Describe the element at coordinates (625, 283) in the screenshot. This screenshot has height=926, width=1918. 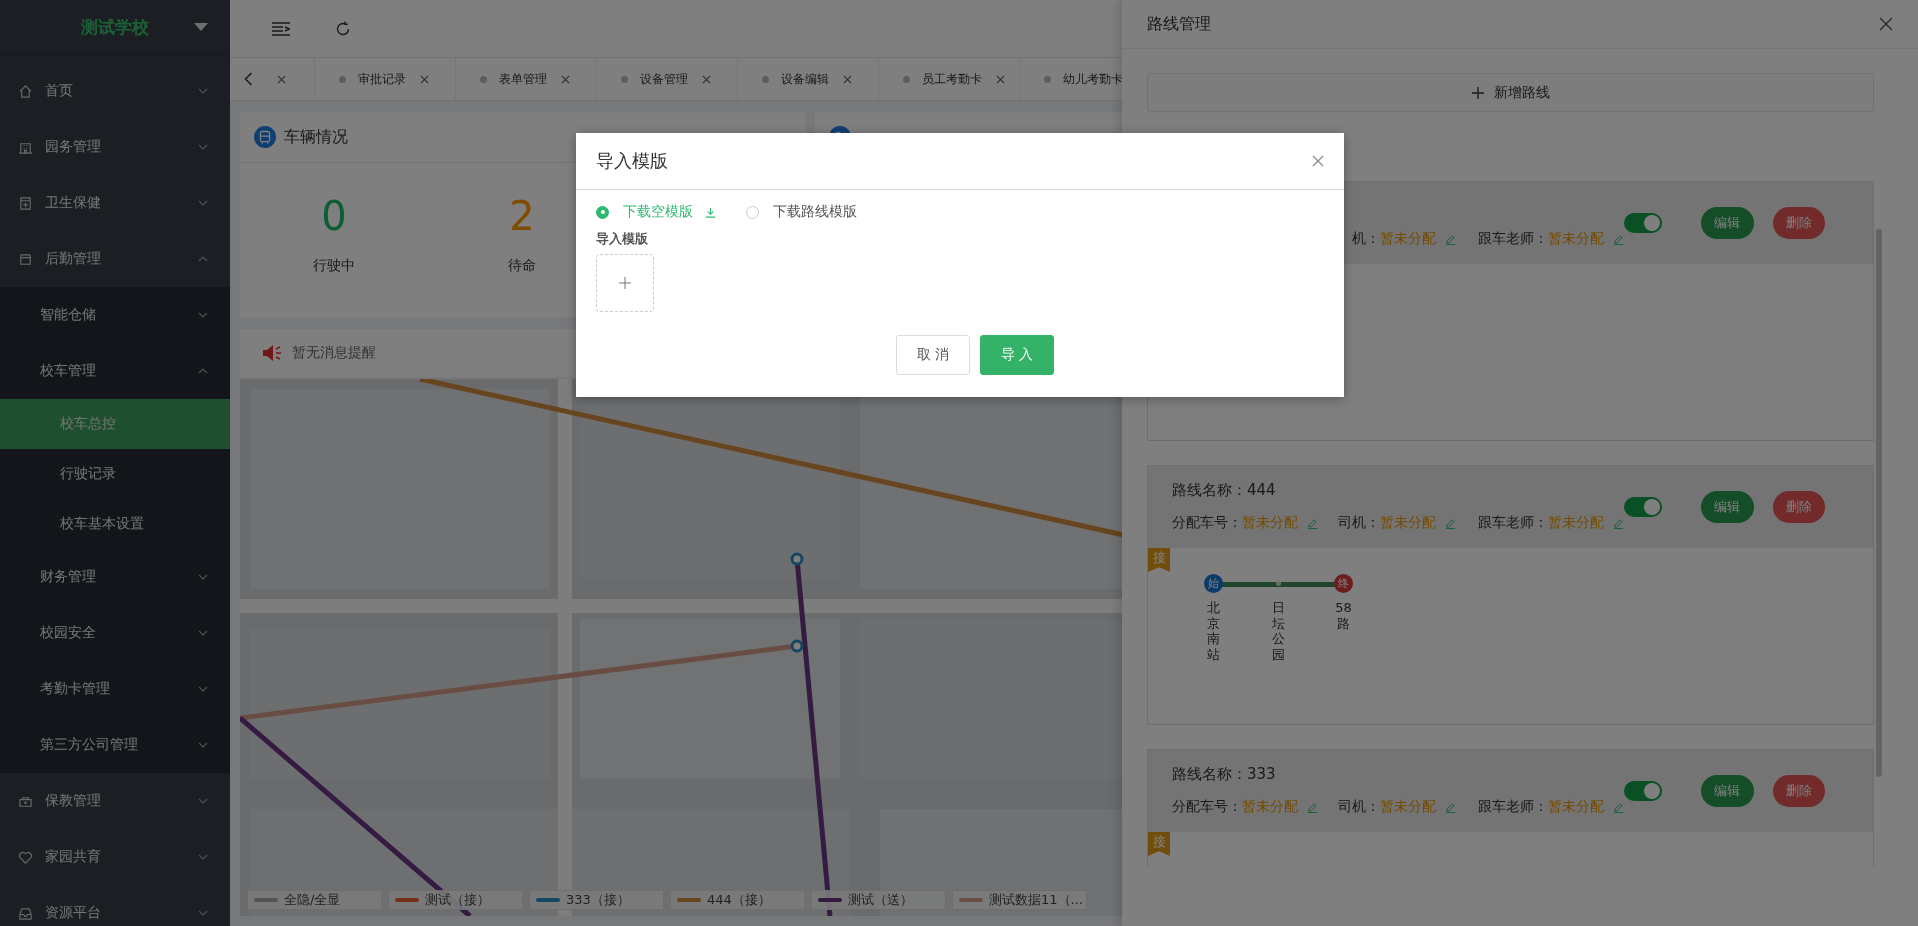
I see `upload-box` at that location.